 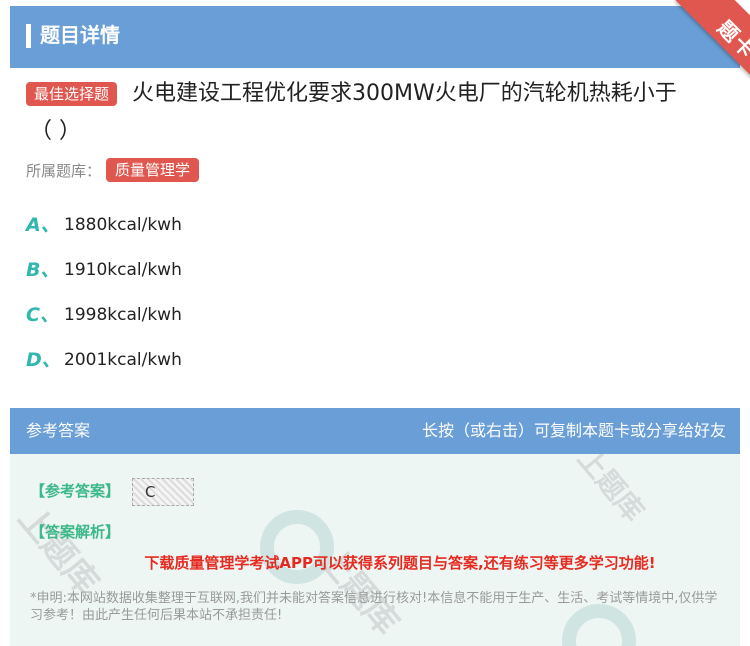 What do you see at coordinates (574, 431) in the screenshot?
I see `copy-share-hint: 长按（或右击）可复制本题卡或分享给好友` at bounding box center [574, 431].